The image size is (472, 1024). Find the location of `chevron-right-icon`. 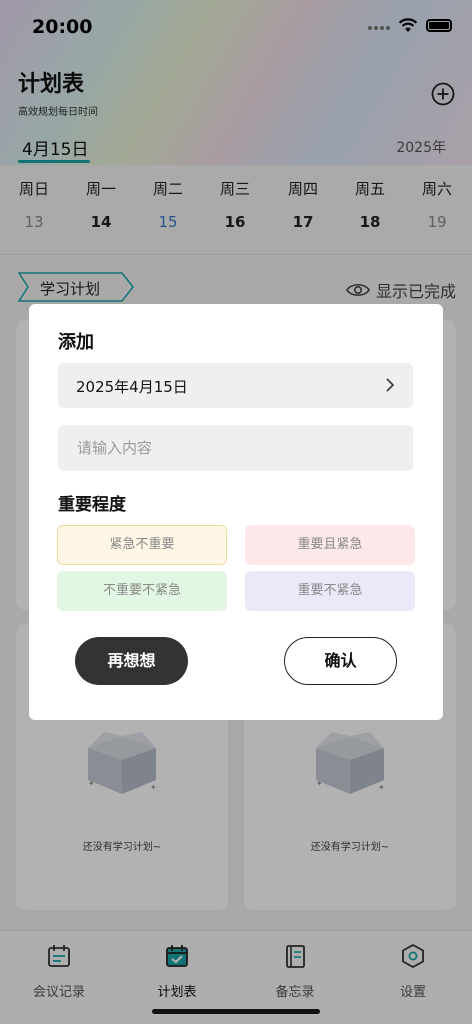

chevron-right-icon is located at coordinates (390, 385).